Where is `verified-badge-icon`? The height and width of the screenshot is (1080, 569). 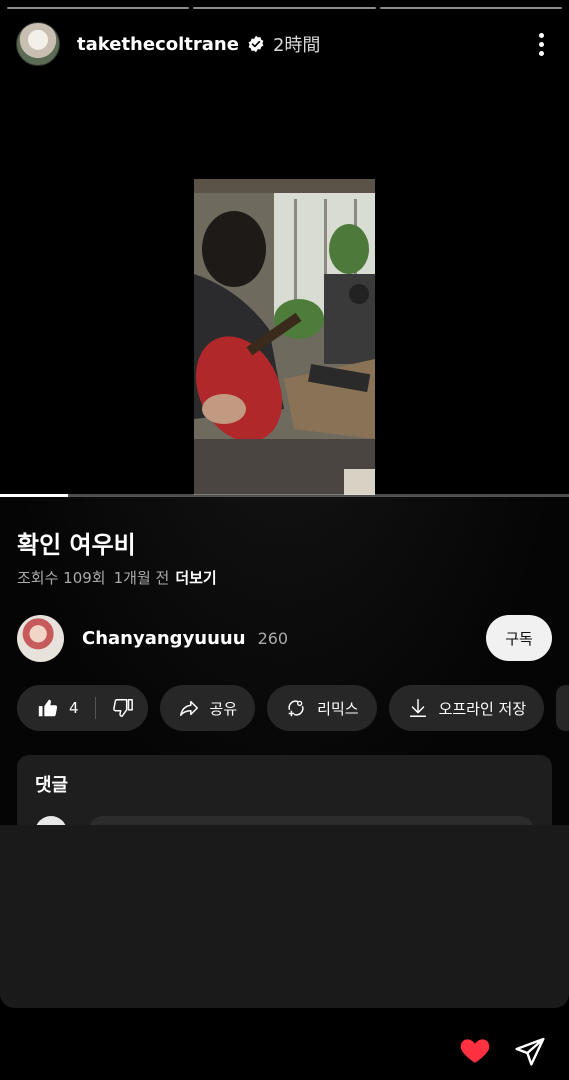
verified-badge-icon is located at coordinates (256, 44).